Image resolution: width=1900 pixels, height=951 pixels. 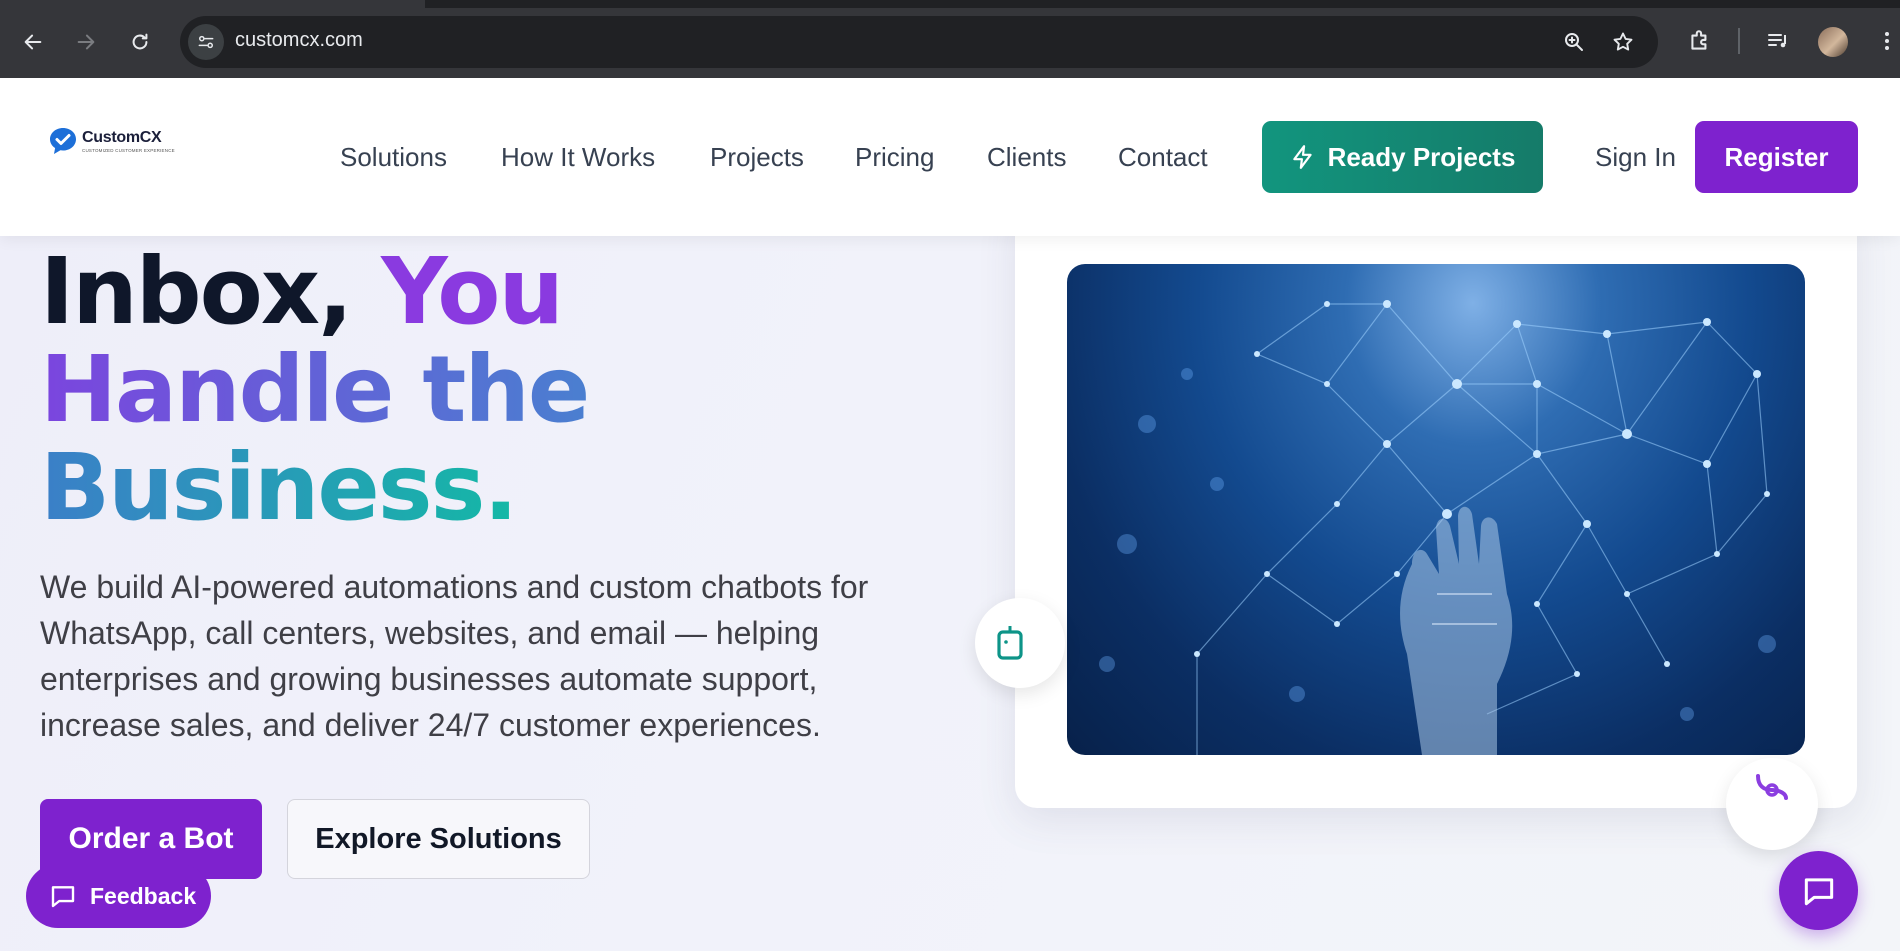 What do you see at coordinates (1776, 157) in the screenshot?
I see `register-button: Register` at bounding box center [1776, 157].